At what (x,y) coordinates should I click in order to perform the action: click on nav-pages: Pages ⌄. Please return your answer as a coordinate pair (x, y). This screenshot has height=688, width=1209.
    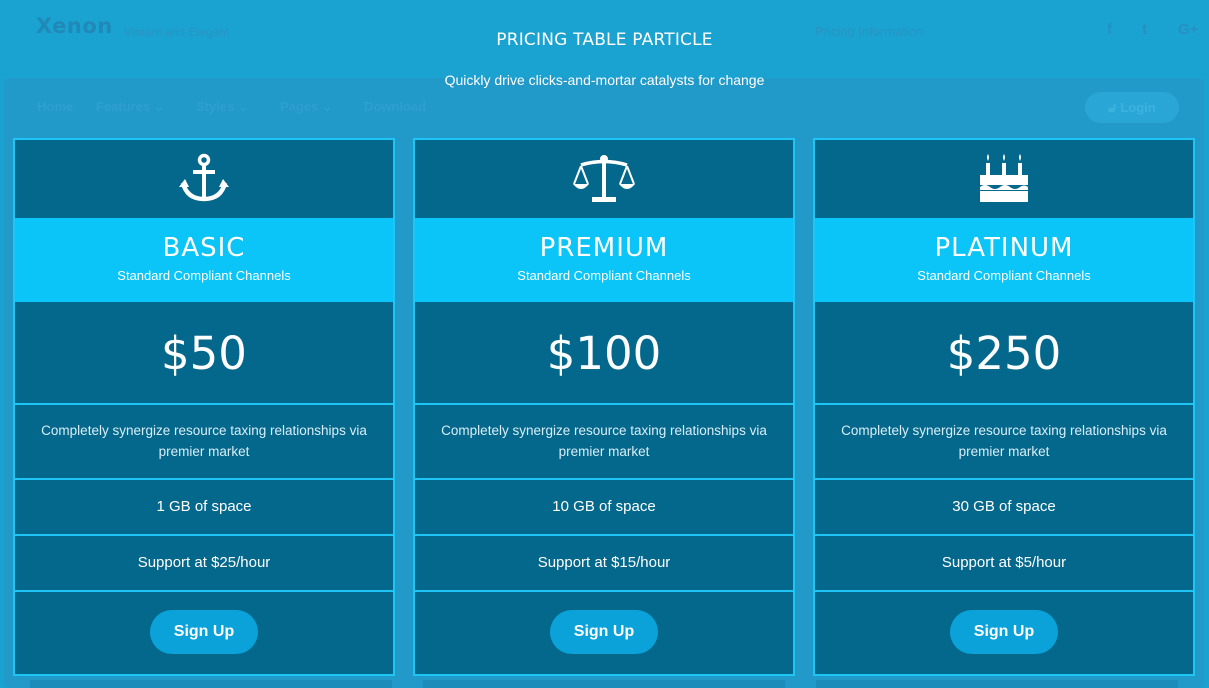
    Looking at the image, I should click on (306, 106).